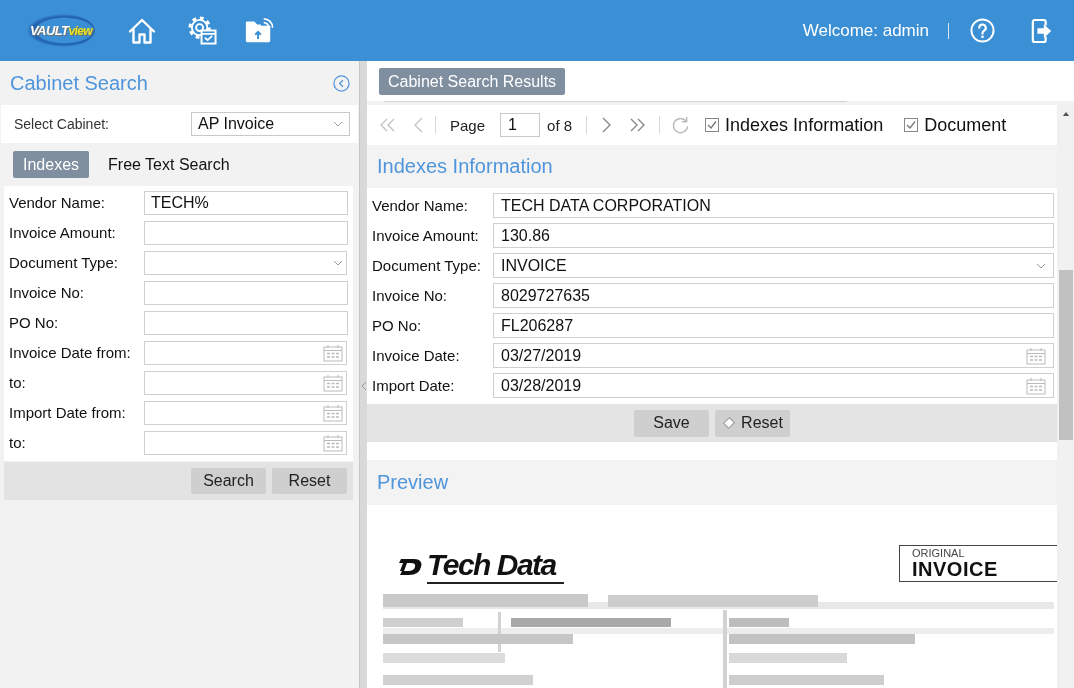 The height and width of the screenshot is (688, 1074). I want to click on chevron-left-icon, so click(363, 386).